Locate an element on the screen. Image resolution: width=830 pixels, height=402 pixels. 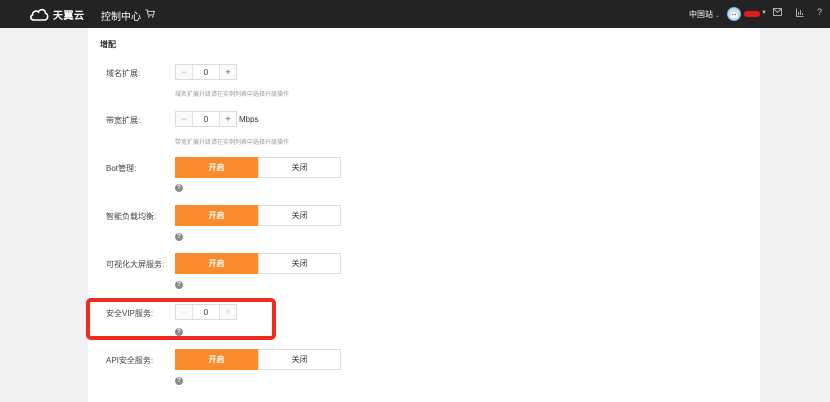
bandwidth-extension-value: 0 is located at coordinates (206, 119).